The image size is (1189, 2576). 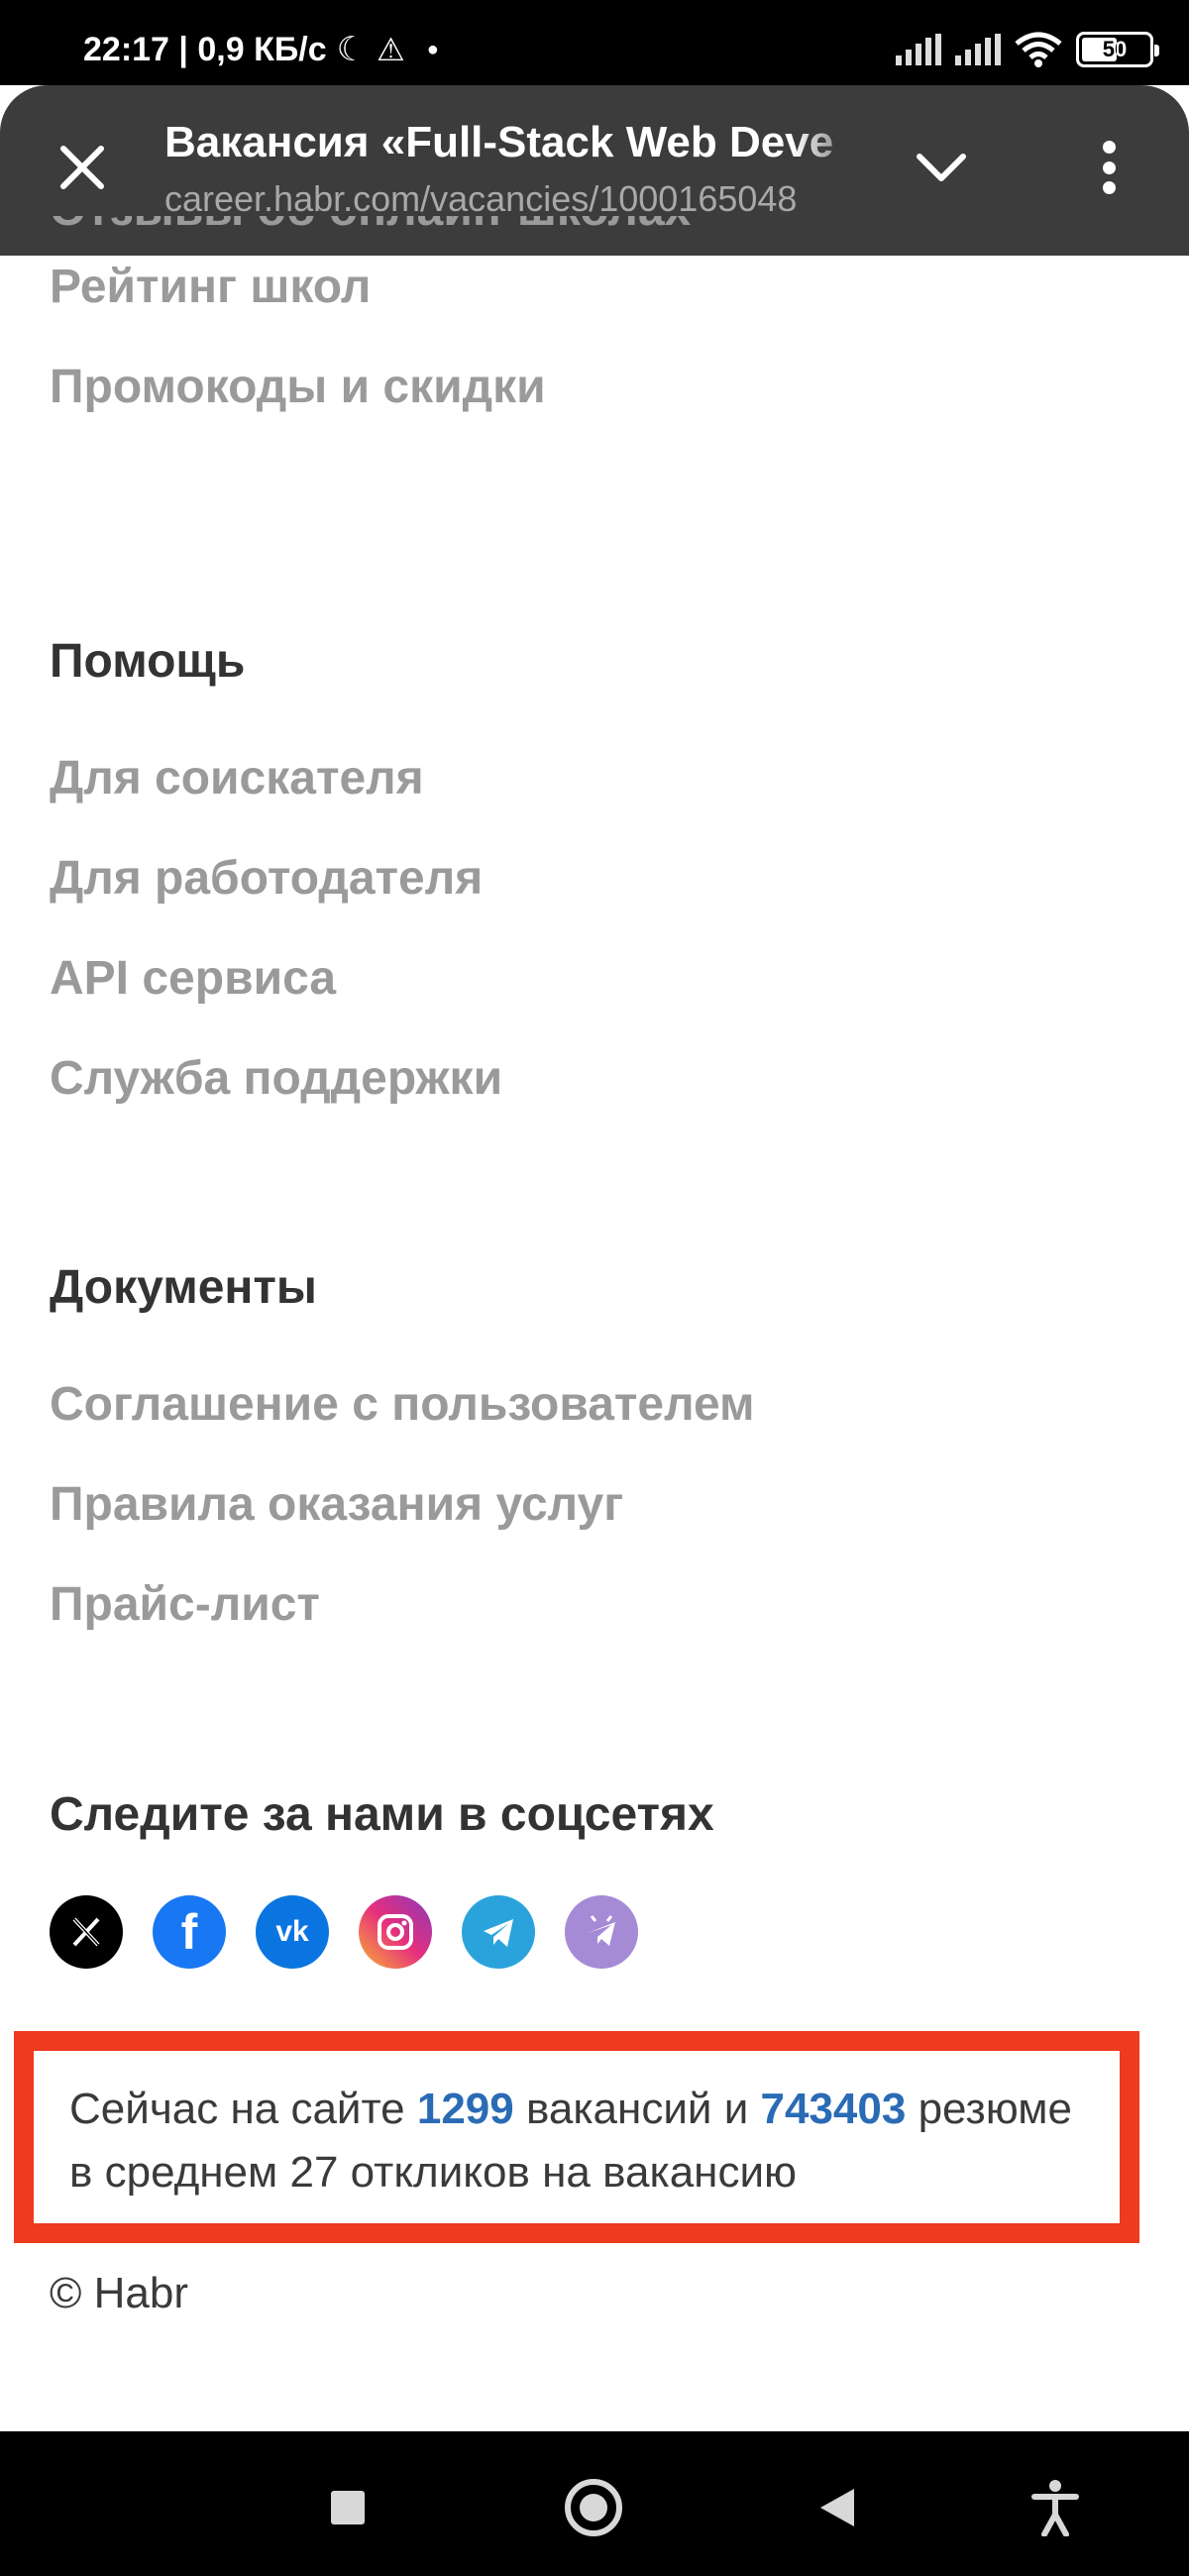 I want to click on documents-heading: Документы, so click(x=183, y=1287).